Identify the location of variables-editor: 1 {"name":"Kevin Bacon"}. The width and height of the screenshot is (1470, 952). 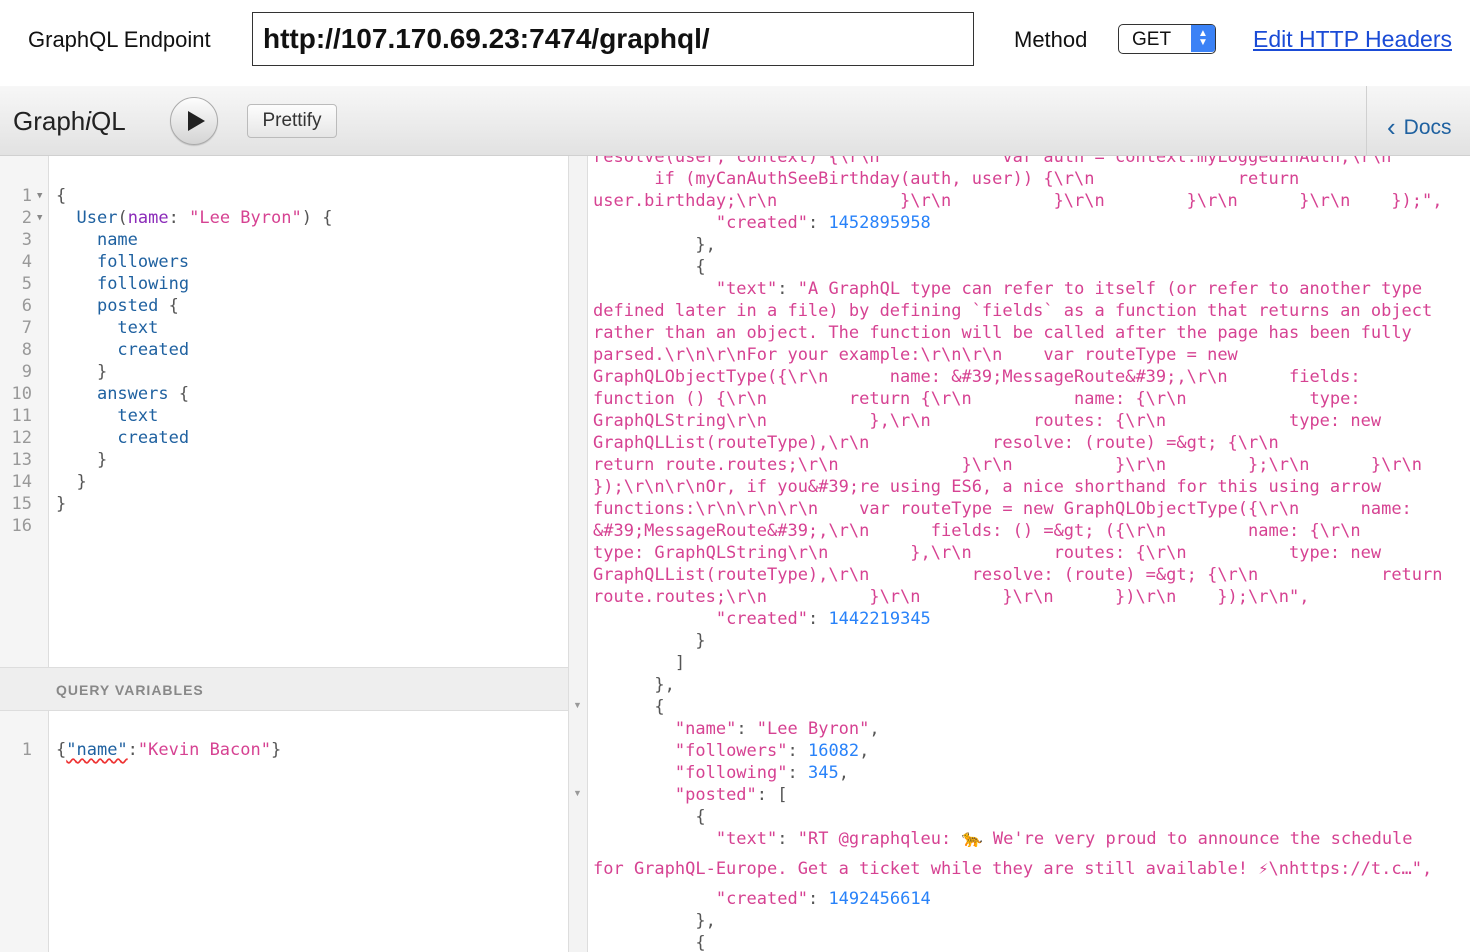
(284, 831).